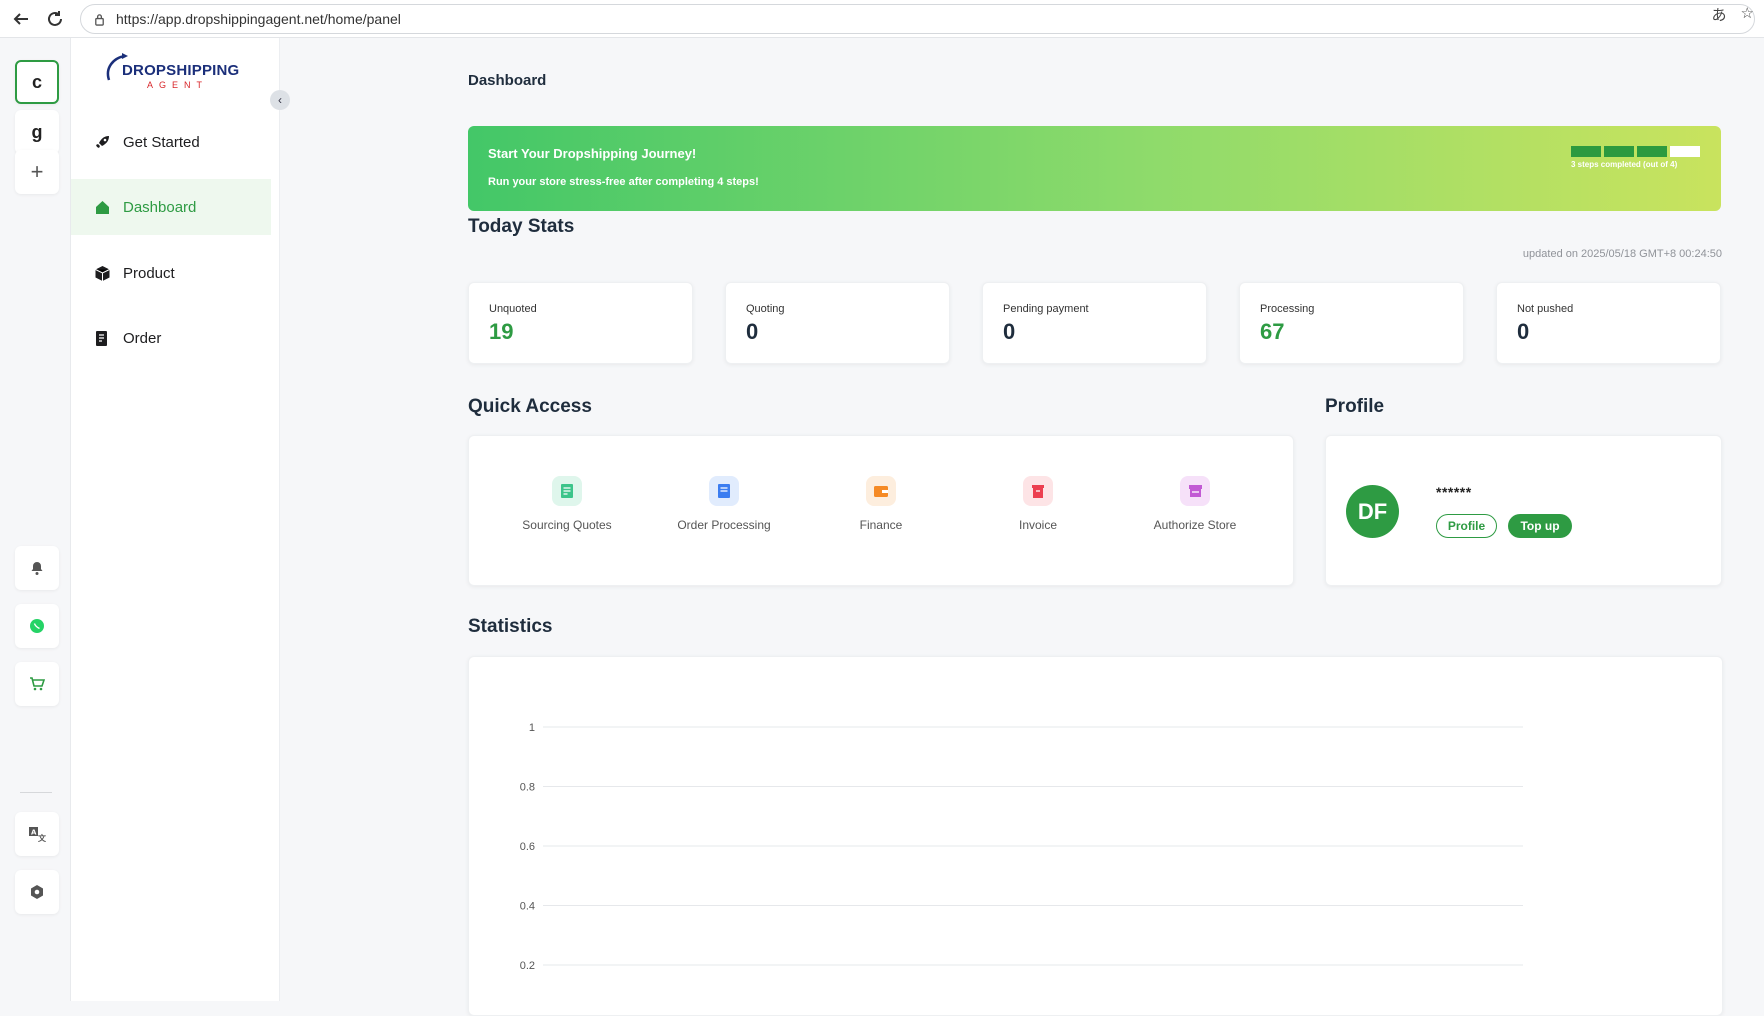 This screenshot has width=1764, height=1016. I want to click on rail-divider, so click(36, 792).